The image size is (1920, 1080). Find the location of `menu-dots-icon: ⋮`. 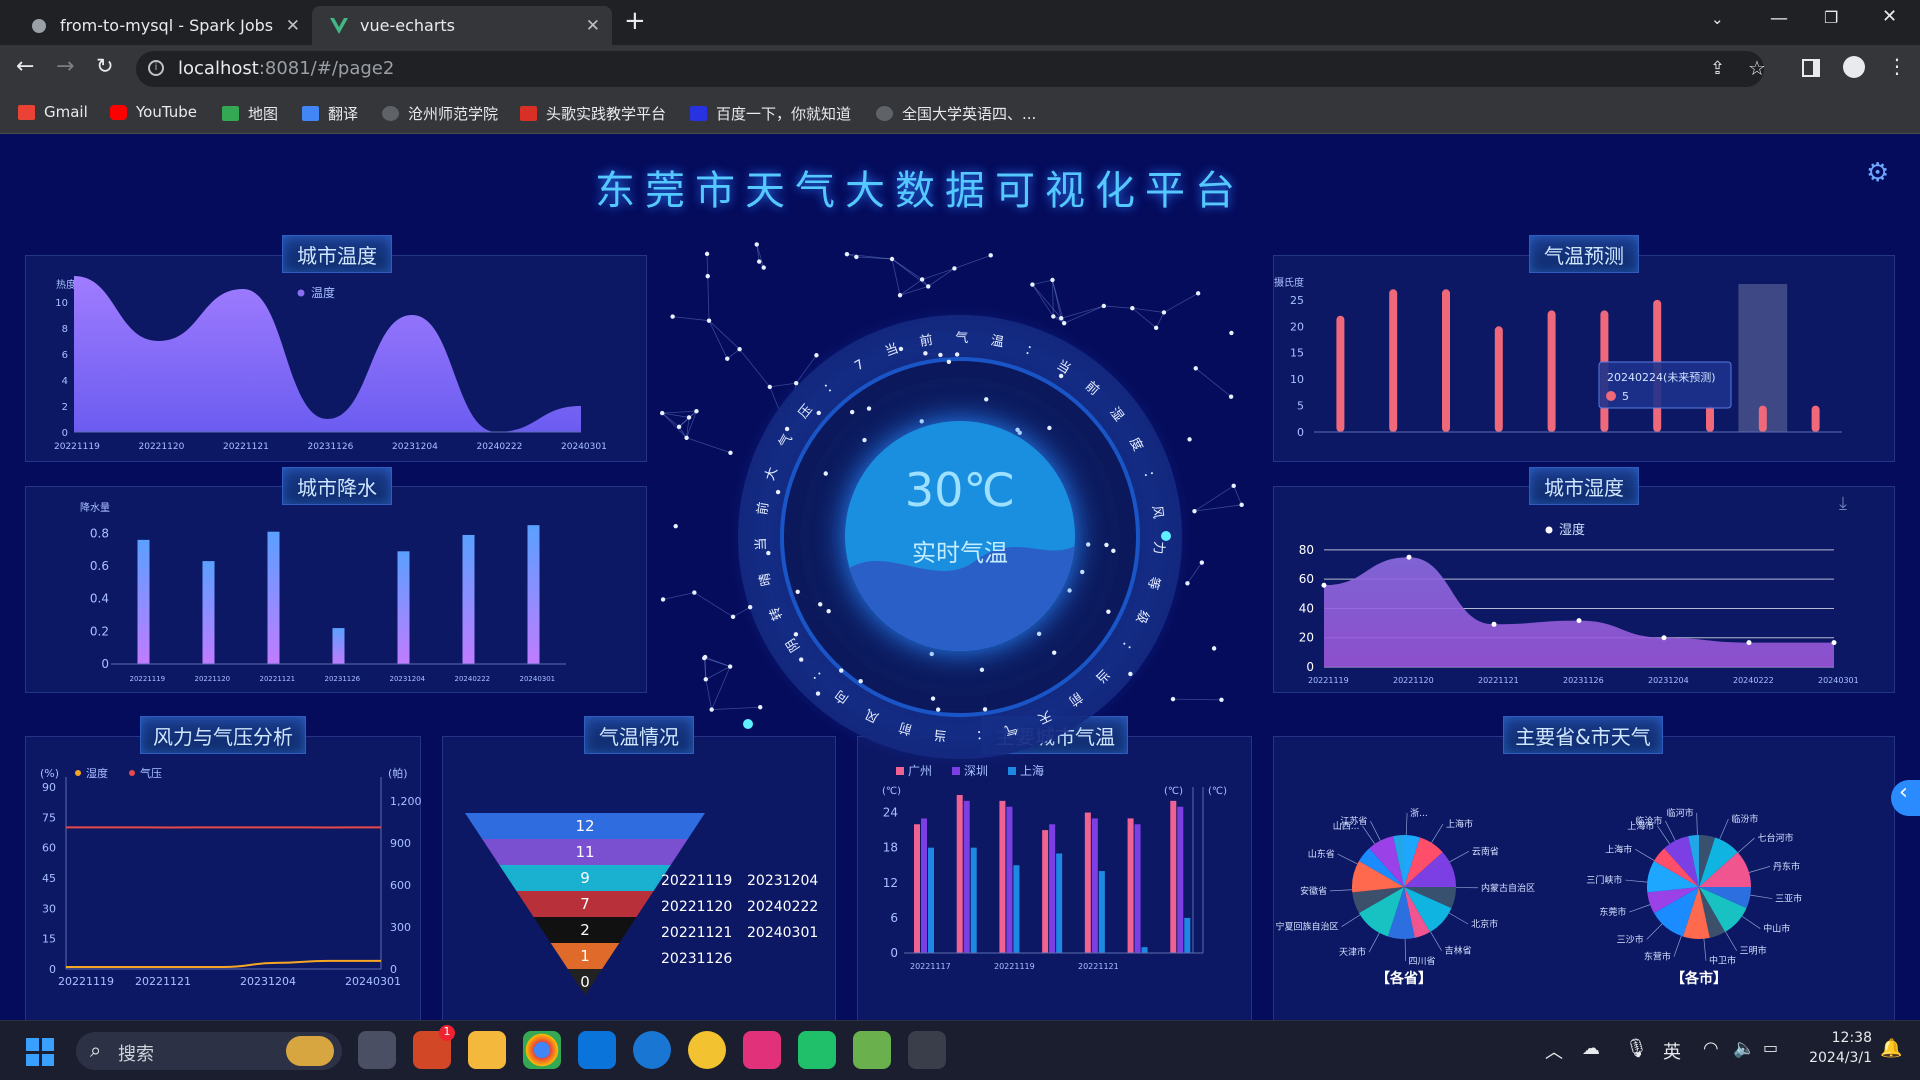

menu-dots-icon: ⋮ is located at coordinates (1897, 66).